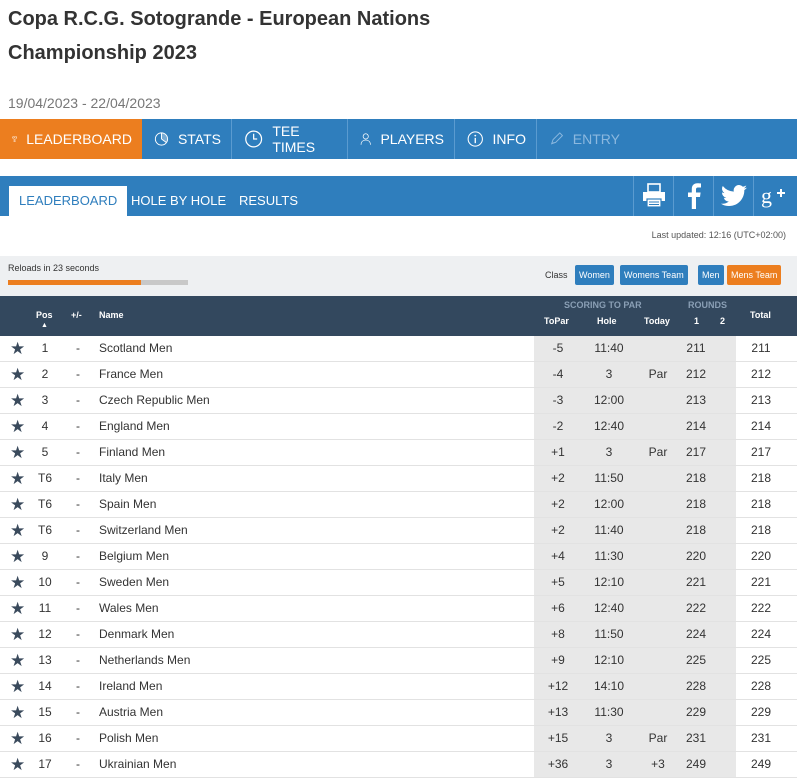 This screenshot has width=798, height=780. What do you see at coordinates (398, 427) in the screenshot?
I see `table-row: ★ 4 - England Men -2 12:40 214 214` at bounding box center [398, 427].